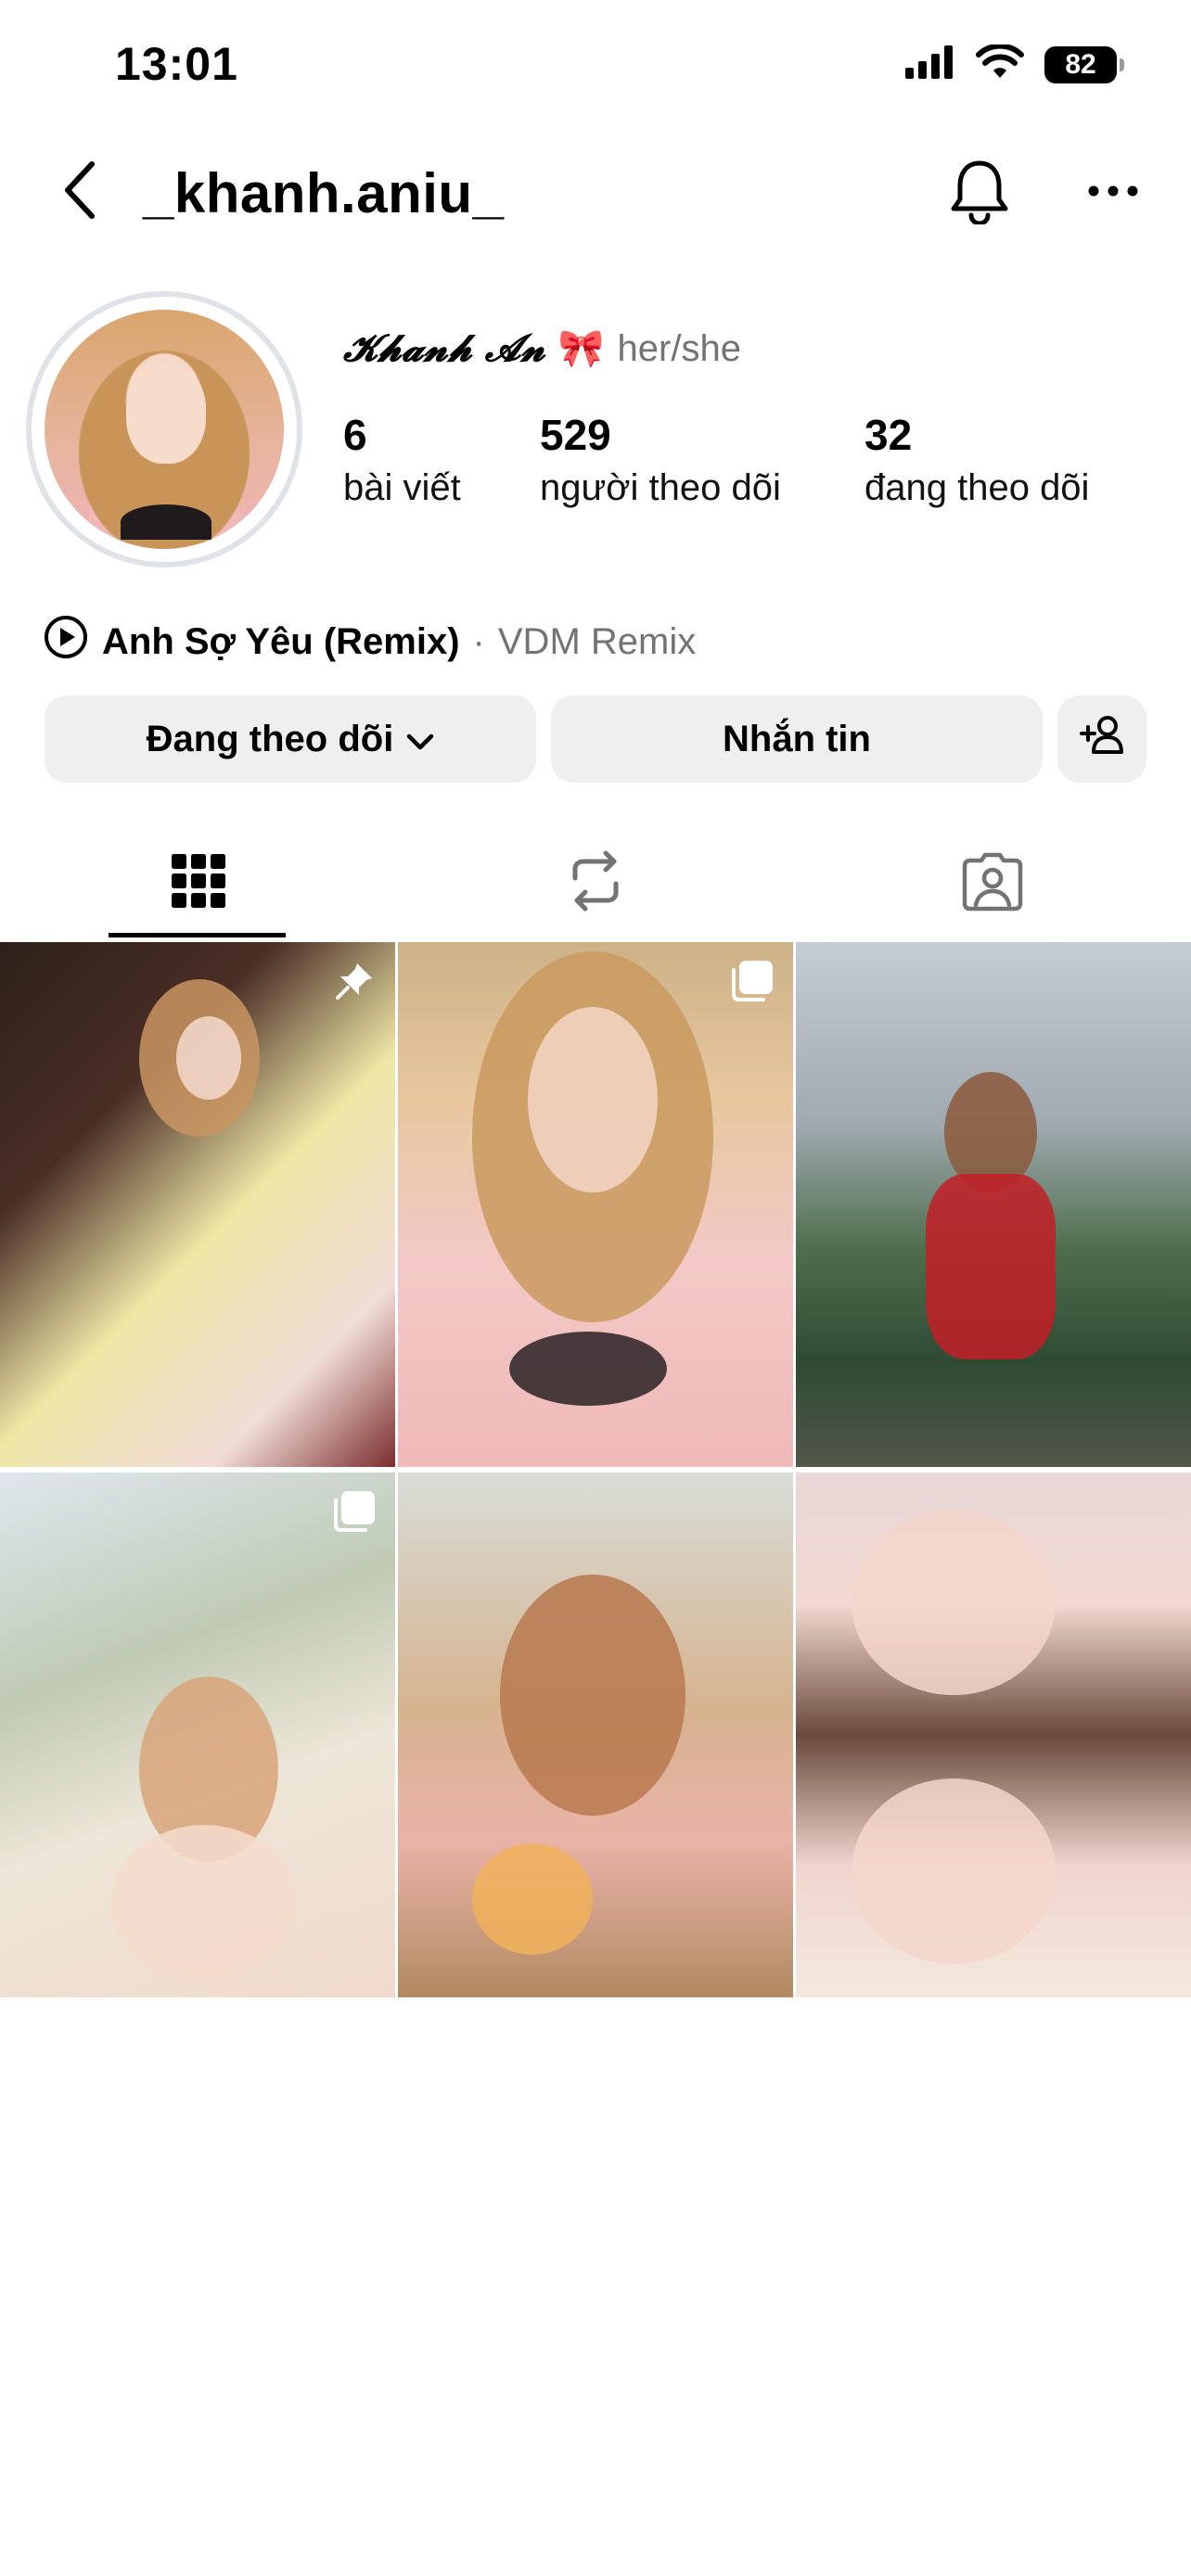  I want to click on bell-icon, so click(980, 193).